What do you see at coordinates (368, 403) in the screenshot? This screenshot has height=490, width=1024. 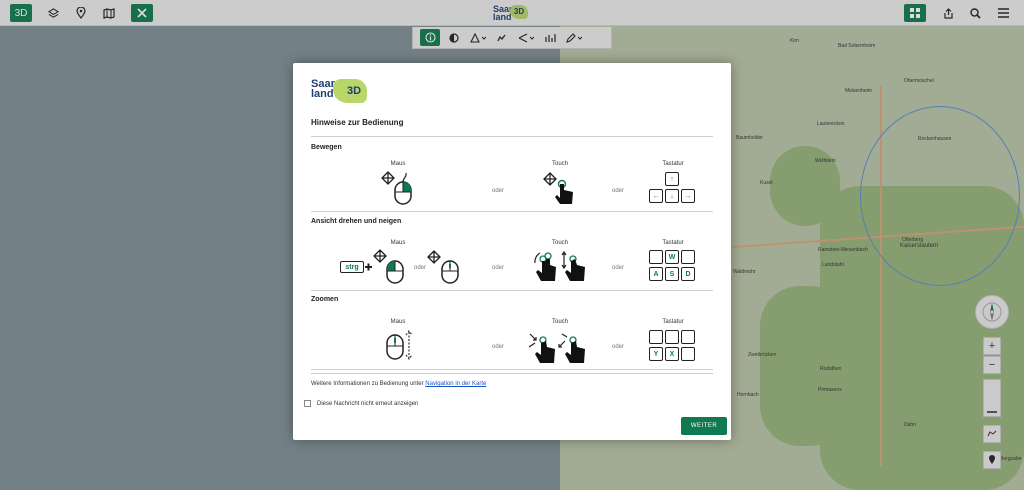 I see `checkbox-label: Diese Nachricht nicht erneut anzeigen` at bounding box center [368, 403].